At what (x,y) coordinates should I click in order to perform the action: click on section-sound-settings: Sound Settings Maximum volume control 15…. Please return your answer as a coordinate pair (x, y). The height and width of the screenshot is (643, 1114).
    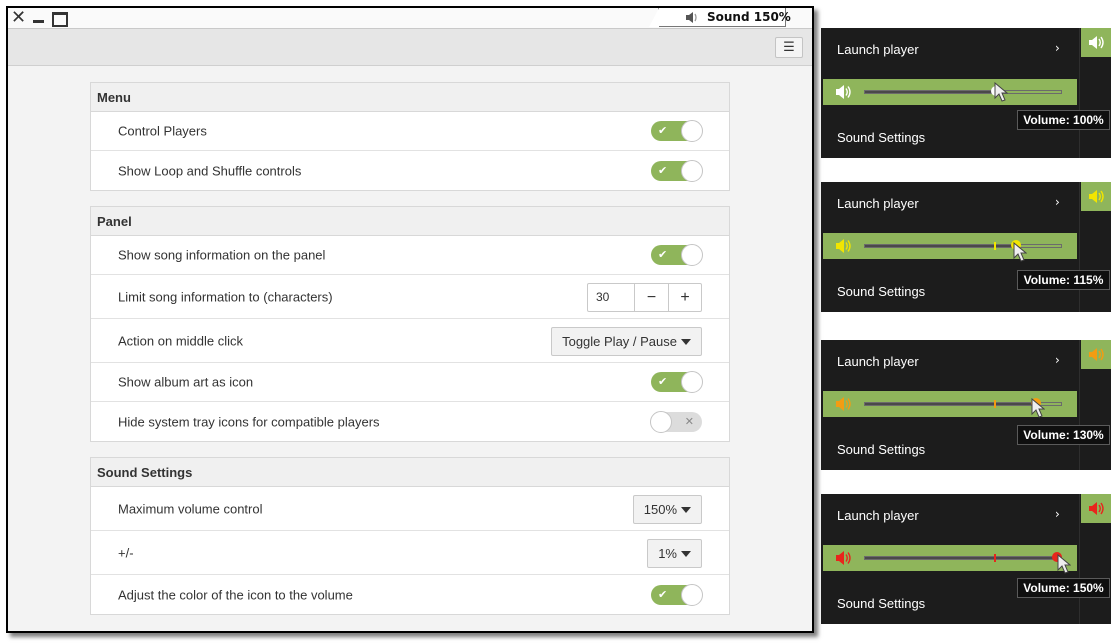
    Looking at the image, I should click on (410, 536).